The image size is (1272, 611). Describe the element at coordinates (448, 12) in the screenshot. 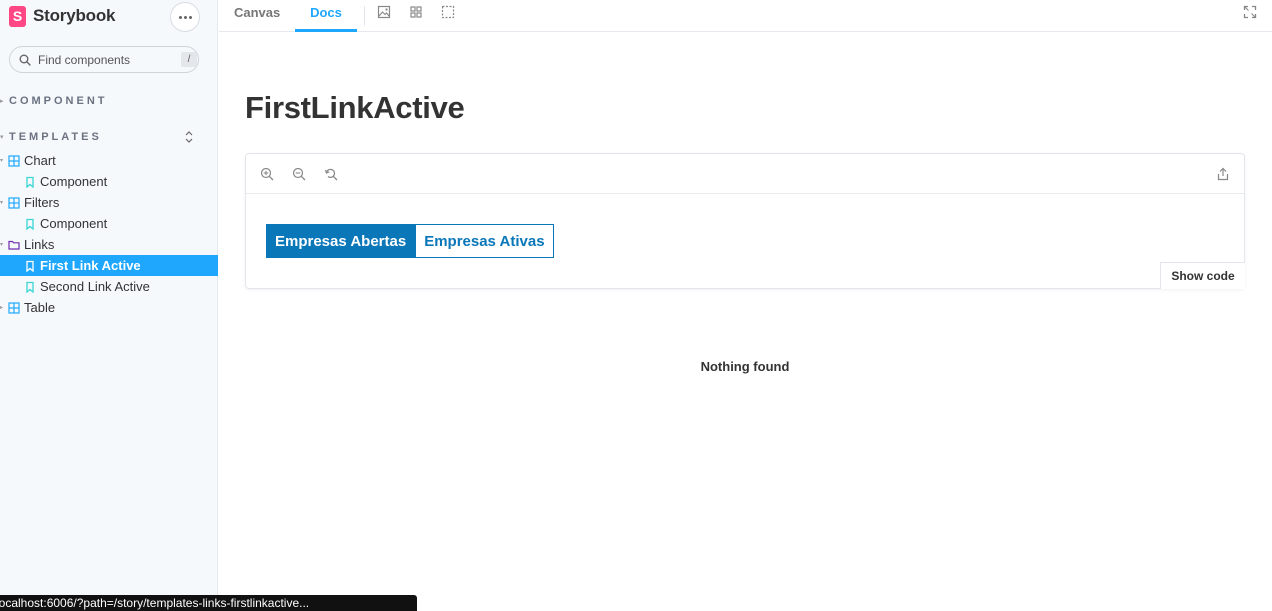

I see `outline-icon` at that location.